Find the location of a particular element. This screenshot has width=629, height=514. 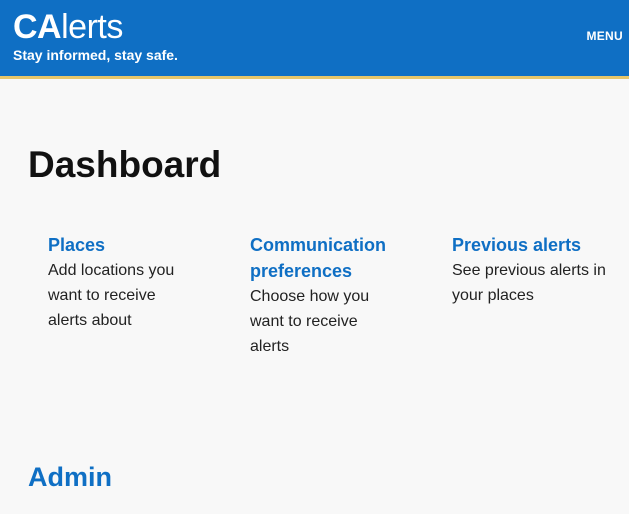

logo-bold-part: CA is located at coordinates (37, 27).